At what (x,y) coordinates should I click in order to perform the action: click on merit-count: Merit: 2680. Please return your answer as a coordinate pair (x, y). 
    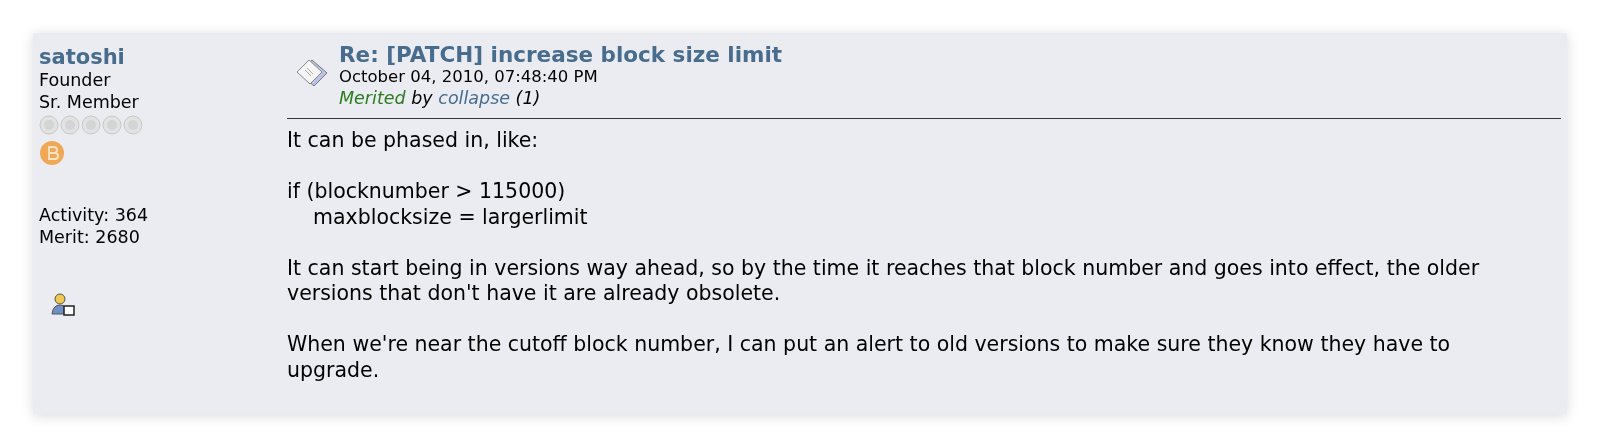
    Looking at the image, I should click on (89, 237).